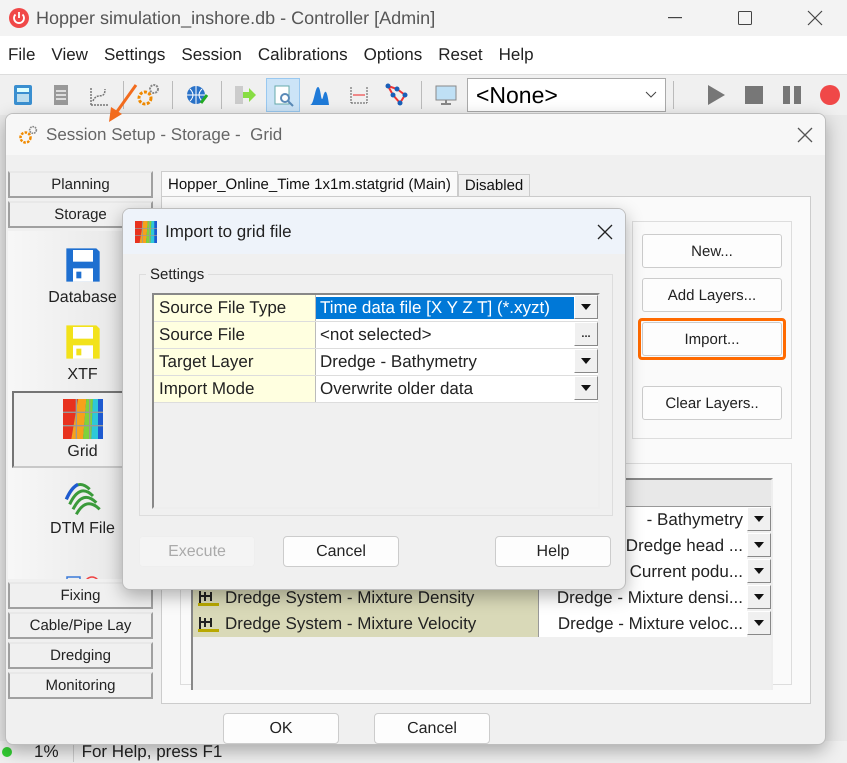 The height and width of the screenshot is (763, 847). Describe the element at coordinates (349, 598) in the screenshot. I see `layer-name: Dredge System - Mixture Density` at that location.